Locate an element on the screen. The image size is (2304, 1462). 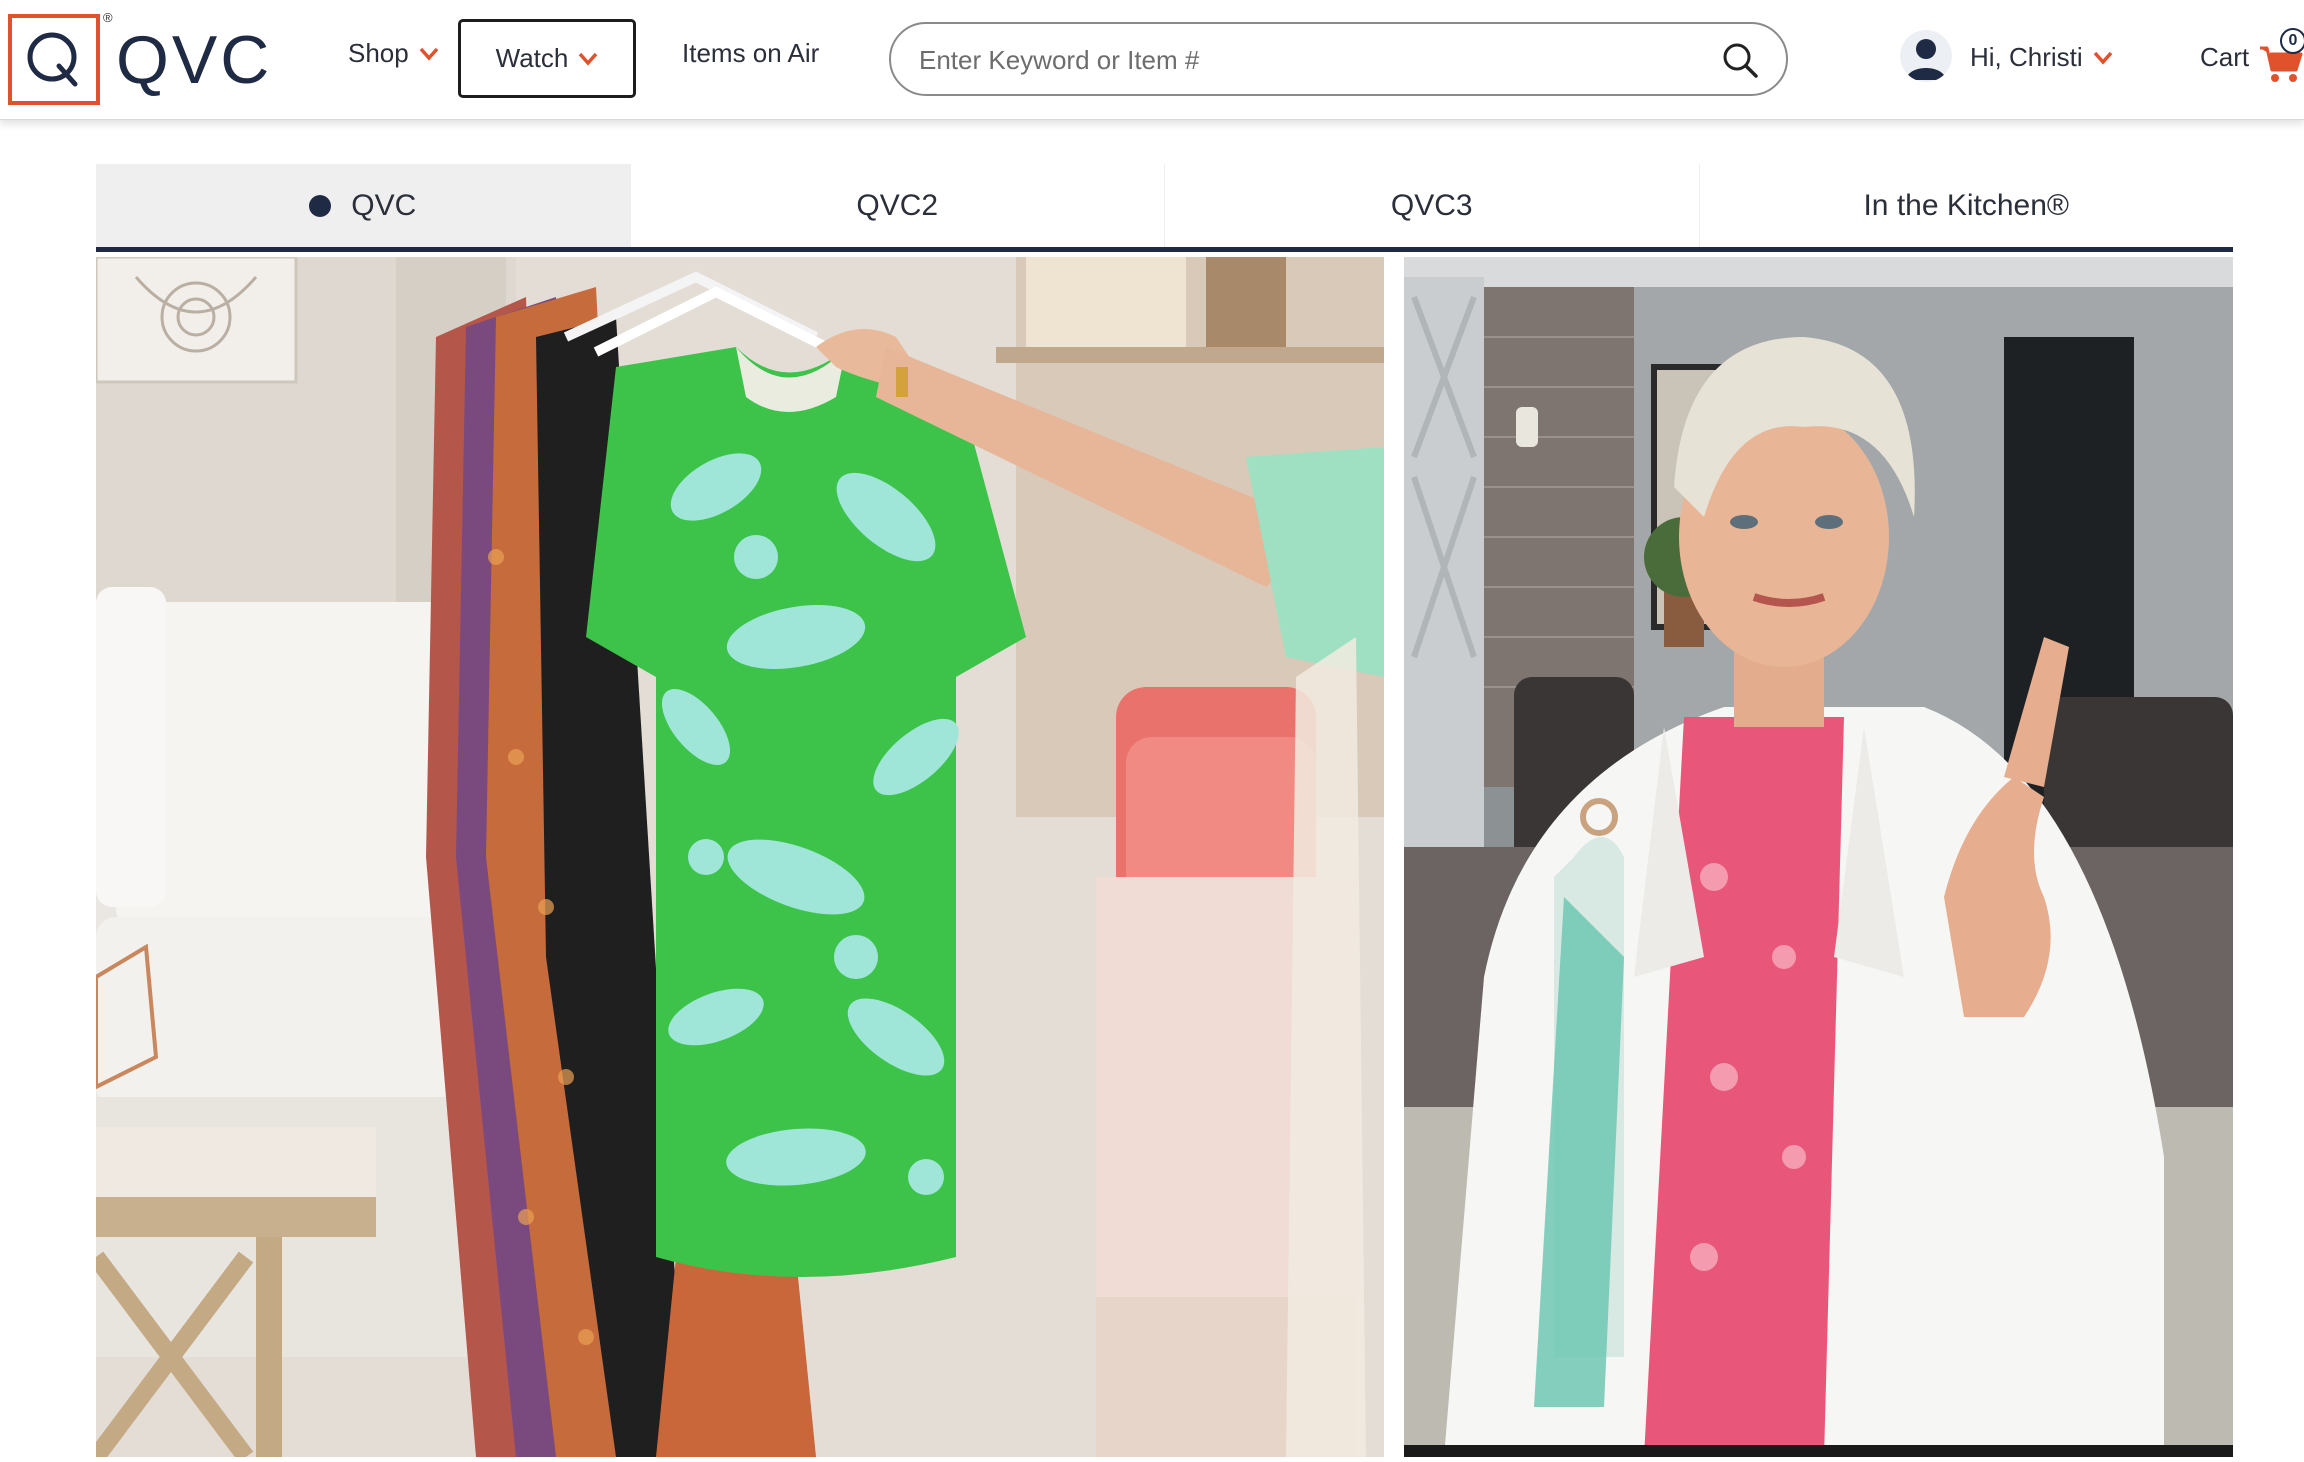
nav-items-on-air-label: Items on Air is located at coordinates (751, 53).